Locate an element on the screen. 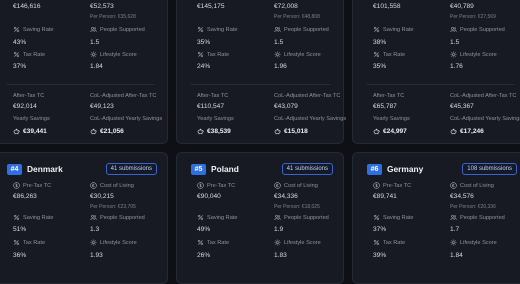 Image resolution: width=520 pixels, height=284 pixels. after-tax-tc-value: €110,547 is located at coordinates (211, 106).